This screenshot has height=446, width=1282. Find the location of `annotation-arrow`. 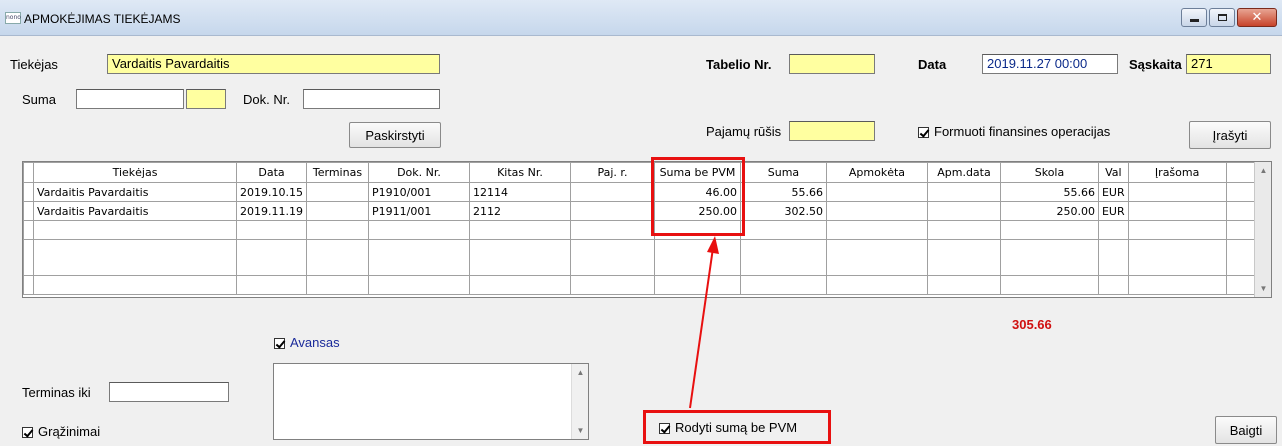

annotation-arrow is located at coordinates (704, 322).